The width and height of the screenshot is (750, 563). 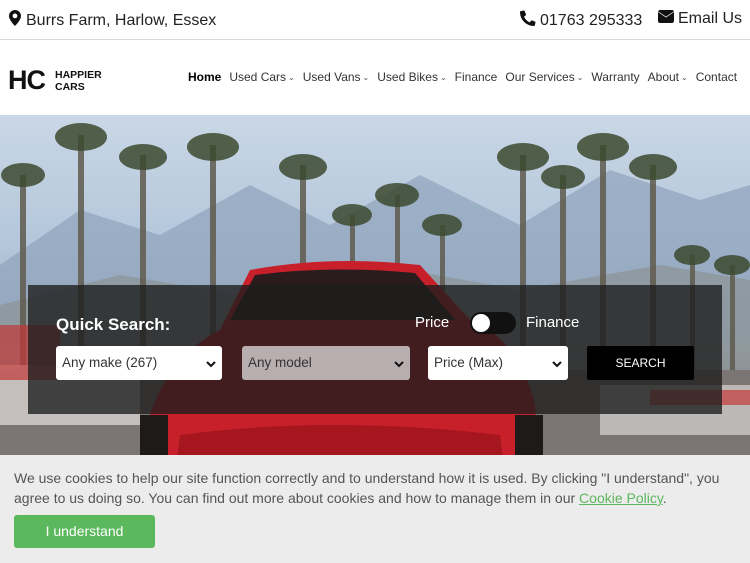 What do you see at coordinates (591, 20) in the screenshot?
I see `phone-number: 01763 295333` at bounding box center [591, 20].